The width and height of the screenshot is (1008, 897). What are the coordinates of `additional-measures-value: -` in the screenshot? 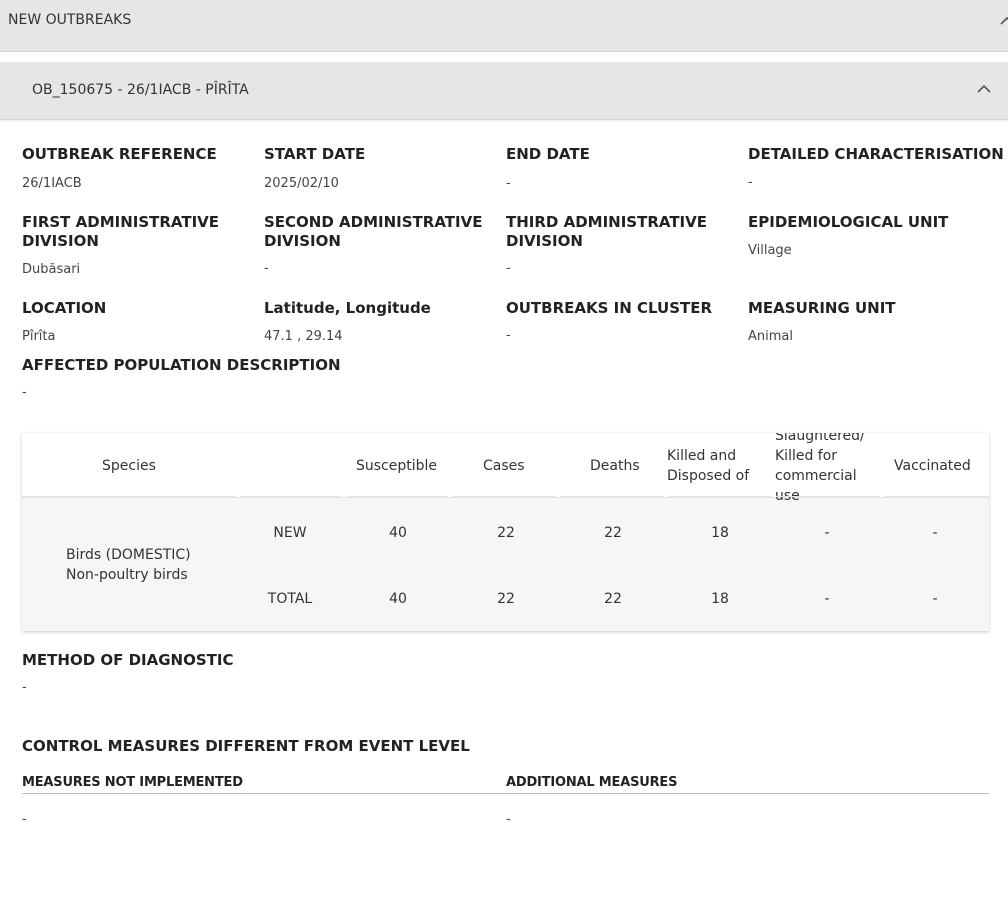 It's located at (508, 819).